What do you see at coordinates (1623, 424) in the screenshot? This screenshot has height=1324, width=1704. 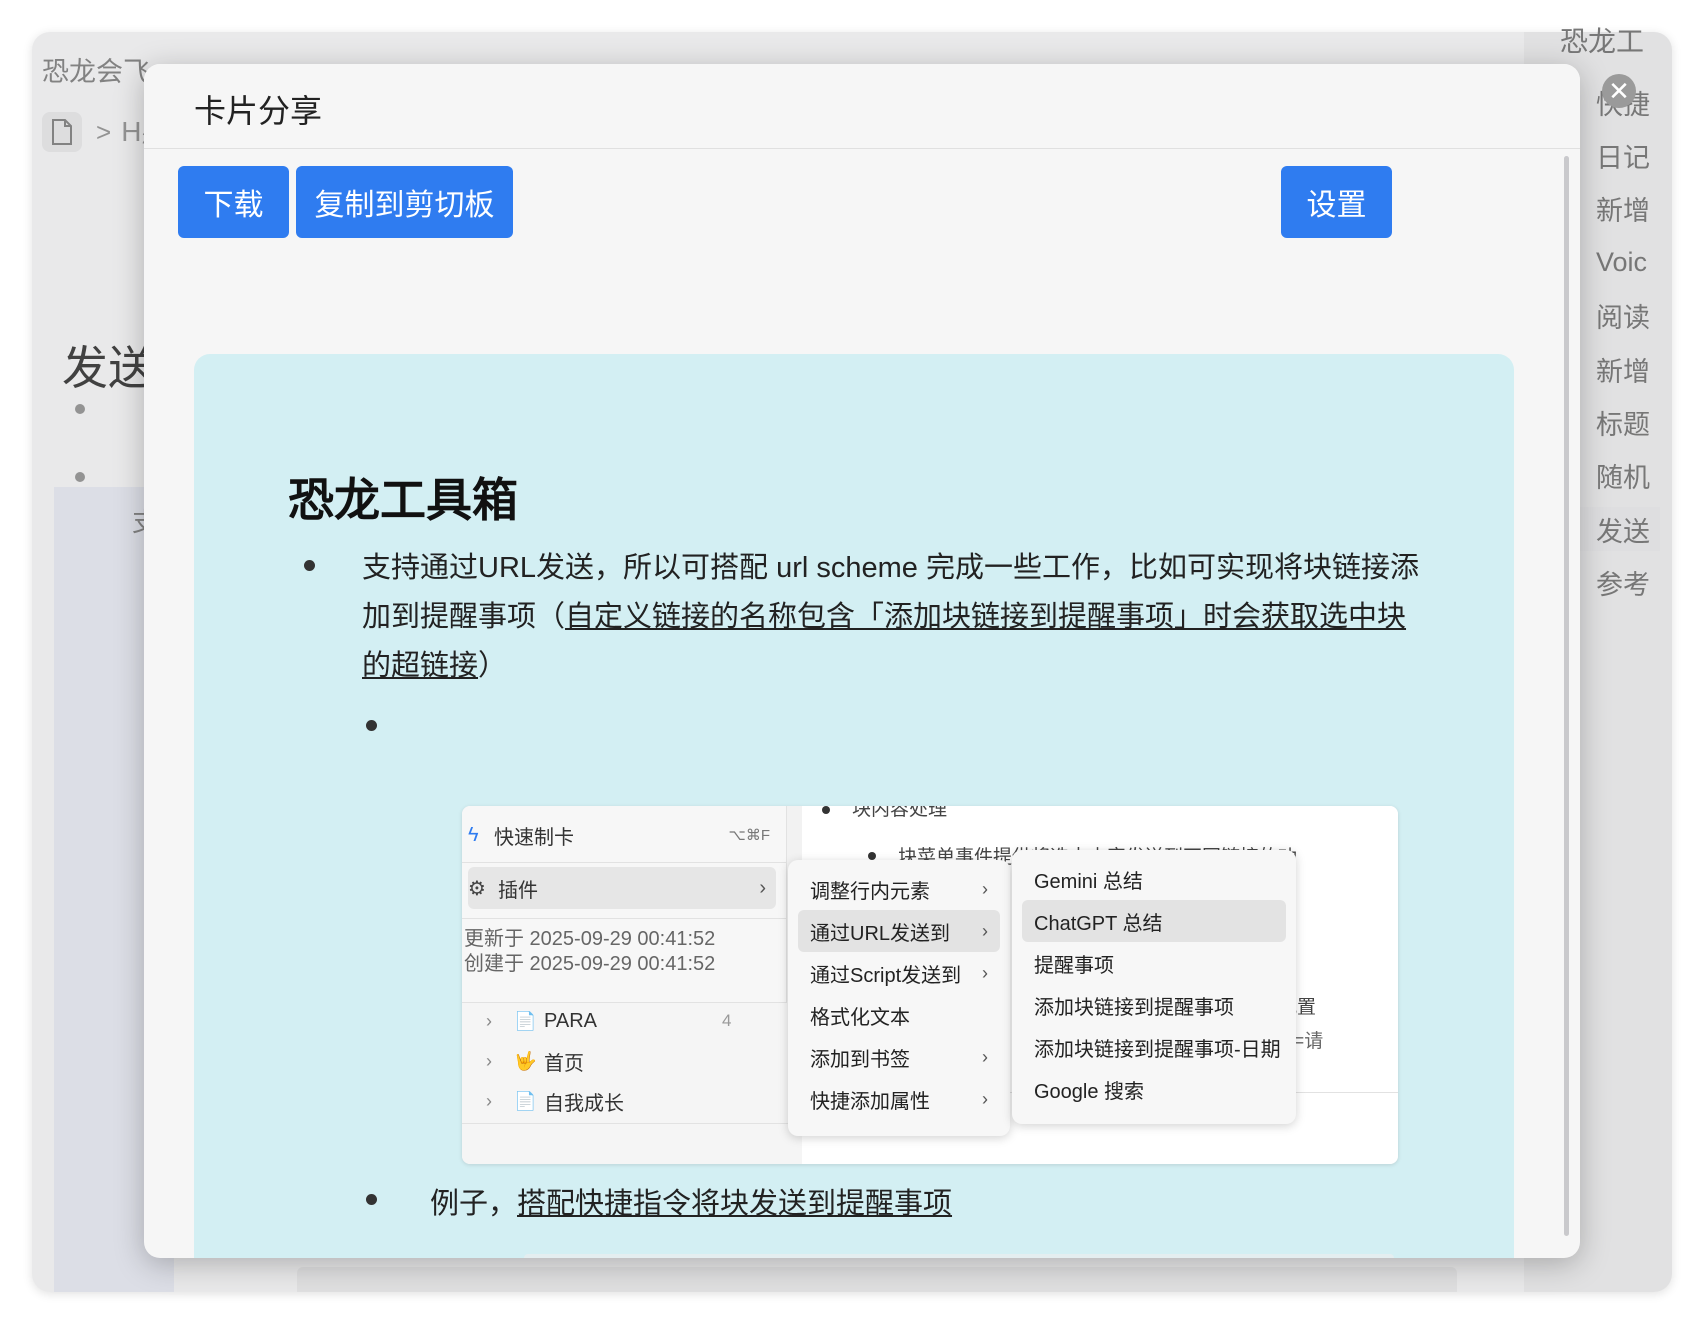 I see `outline-item-label: 标题` at bounding box center [1623, 424].